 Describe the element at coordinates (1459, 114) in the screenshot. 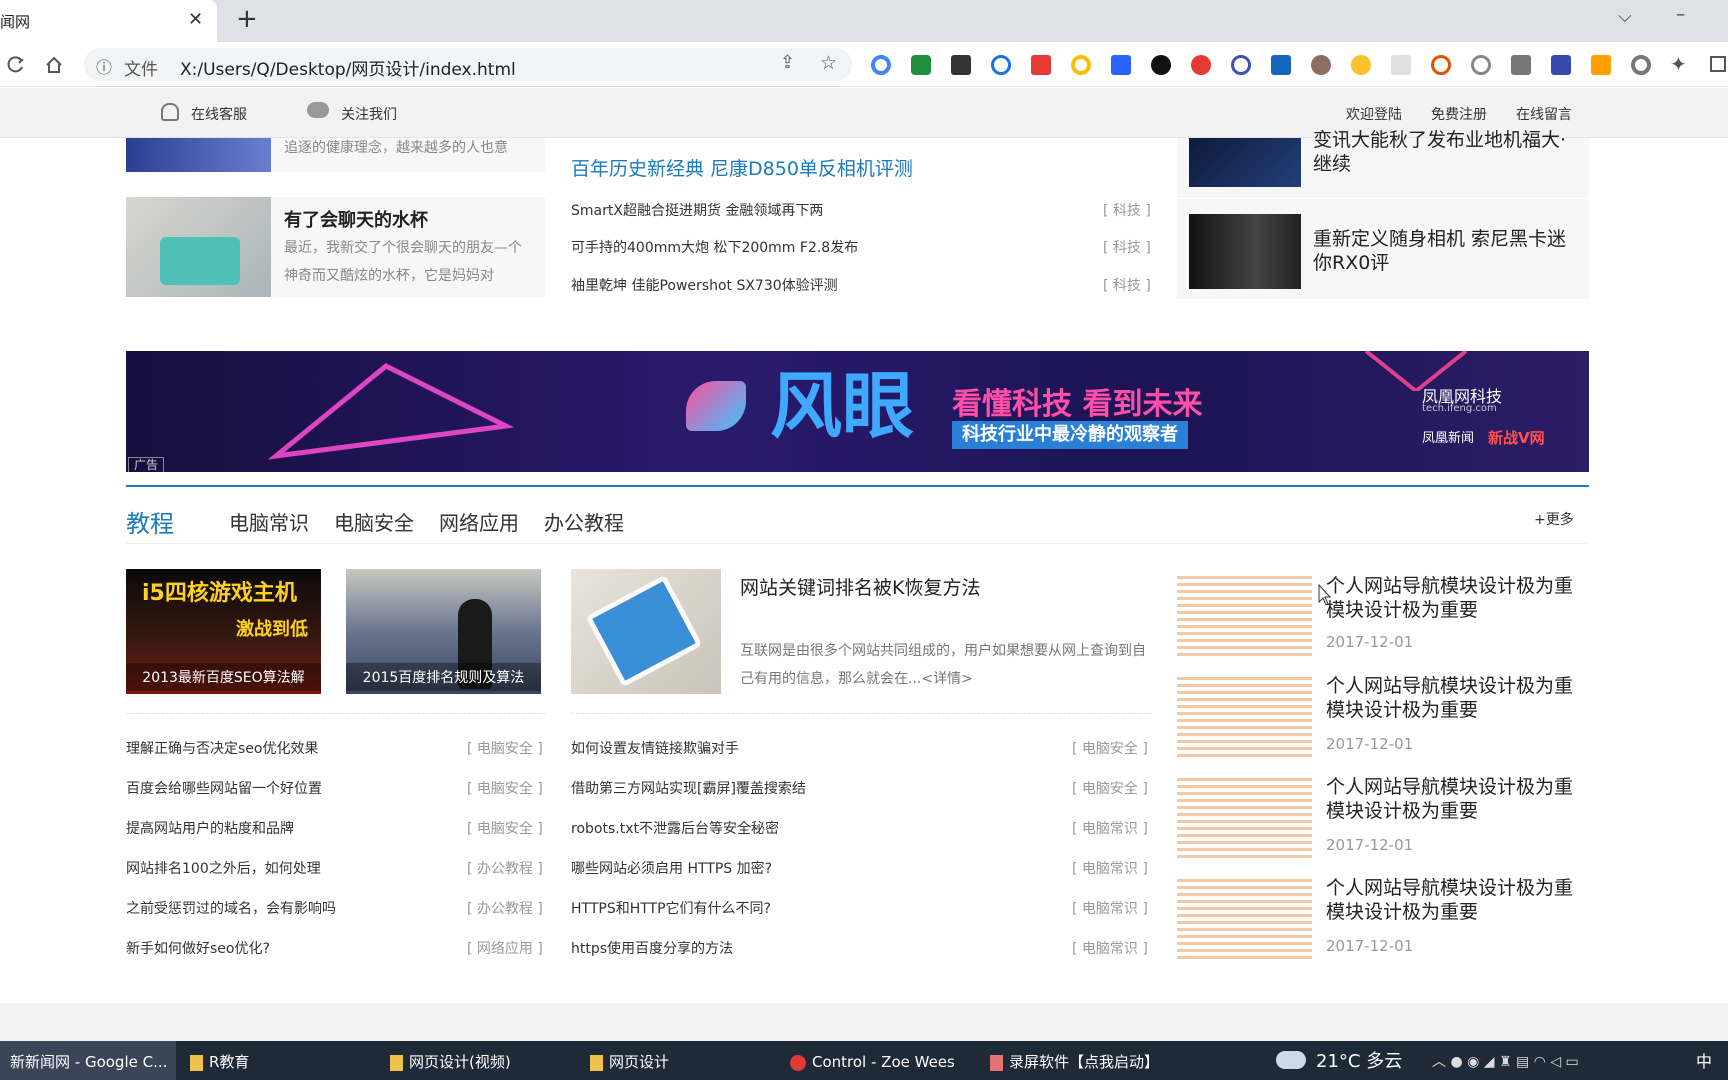

I see `register-link: 免费注册` at that location.